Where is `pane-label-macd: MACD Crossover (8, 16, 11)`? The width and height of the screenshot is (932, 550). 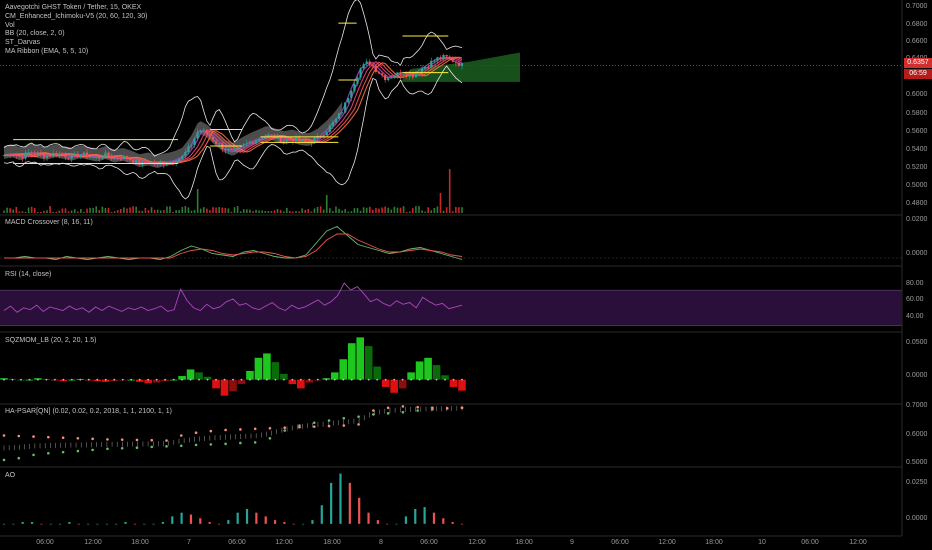
pane-label-macd: MACD Crossover (8, 16, 11) is located at coordinates (49, 222).